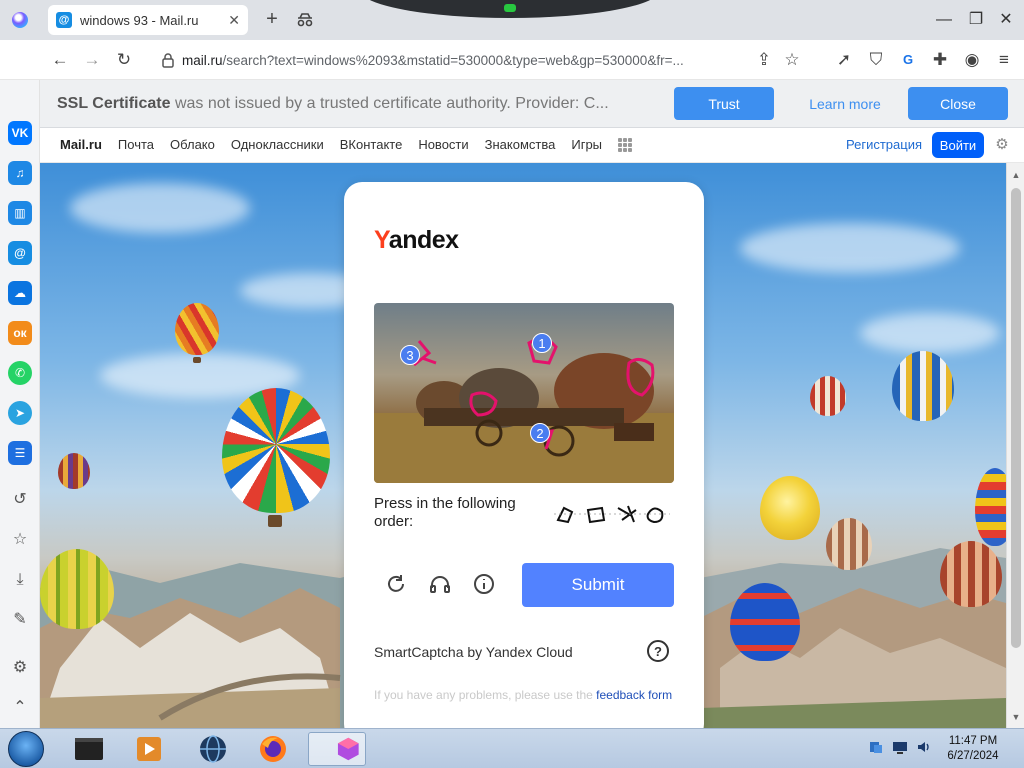 This screenshot has height=768, width=1024. I want to click on new-tab-icon: +, so click(272, 19).